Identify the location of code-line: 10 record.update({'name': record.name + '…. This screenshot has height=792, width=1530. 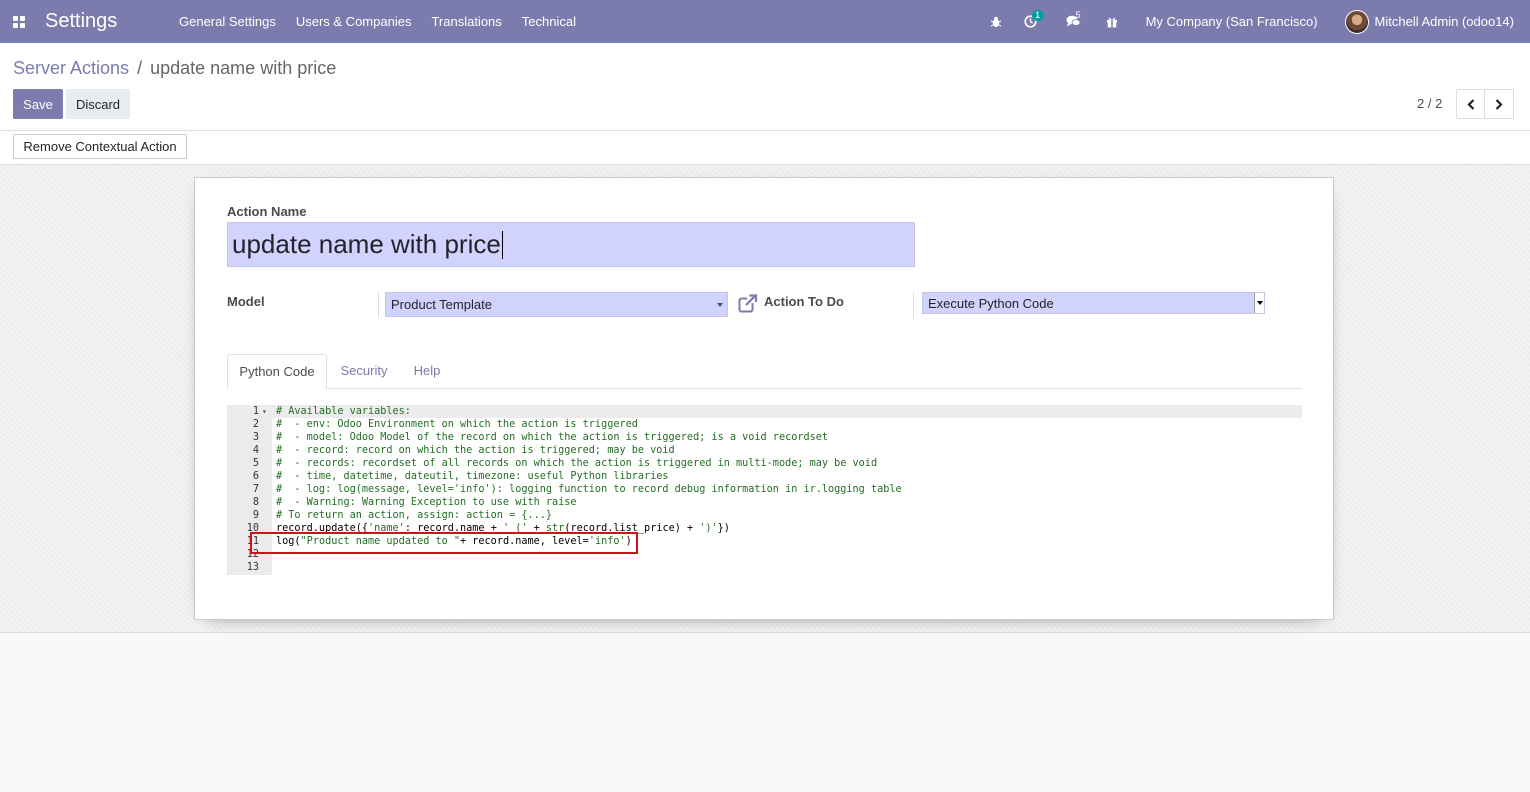
(764, 528).